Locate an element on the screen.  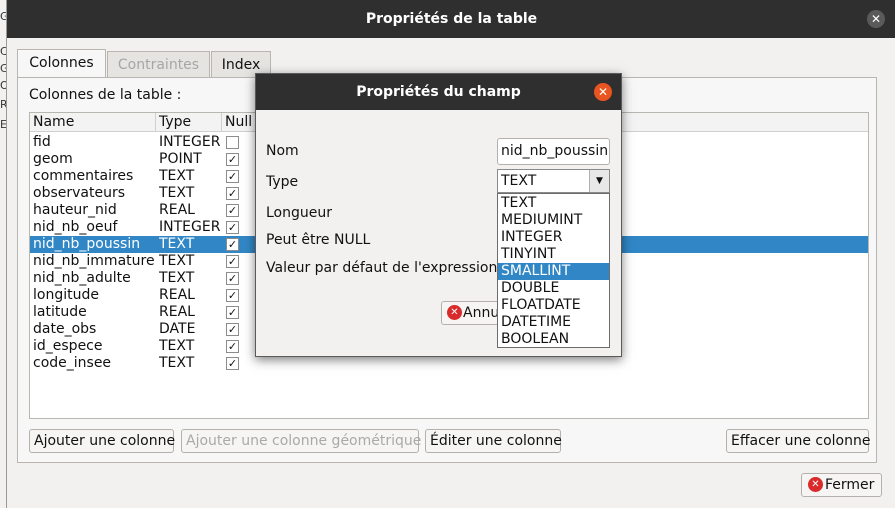
type-option: TEXT is located at coordinates (553, 203).